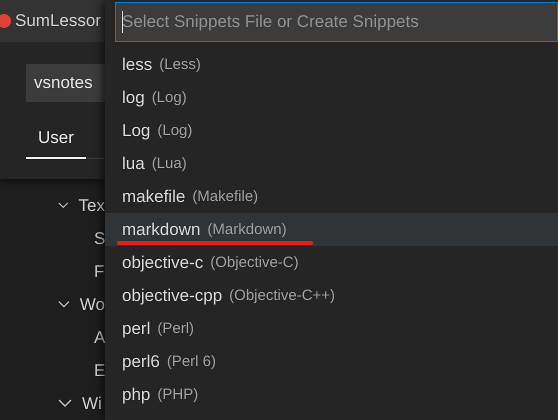 The height and width of the screenshot is (420, 558). I want to click on tree-item: S, so click(100, 238).